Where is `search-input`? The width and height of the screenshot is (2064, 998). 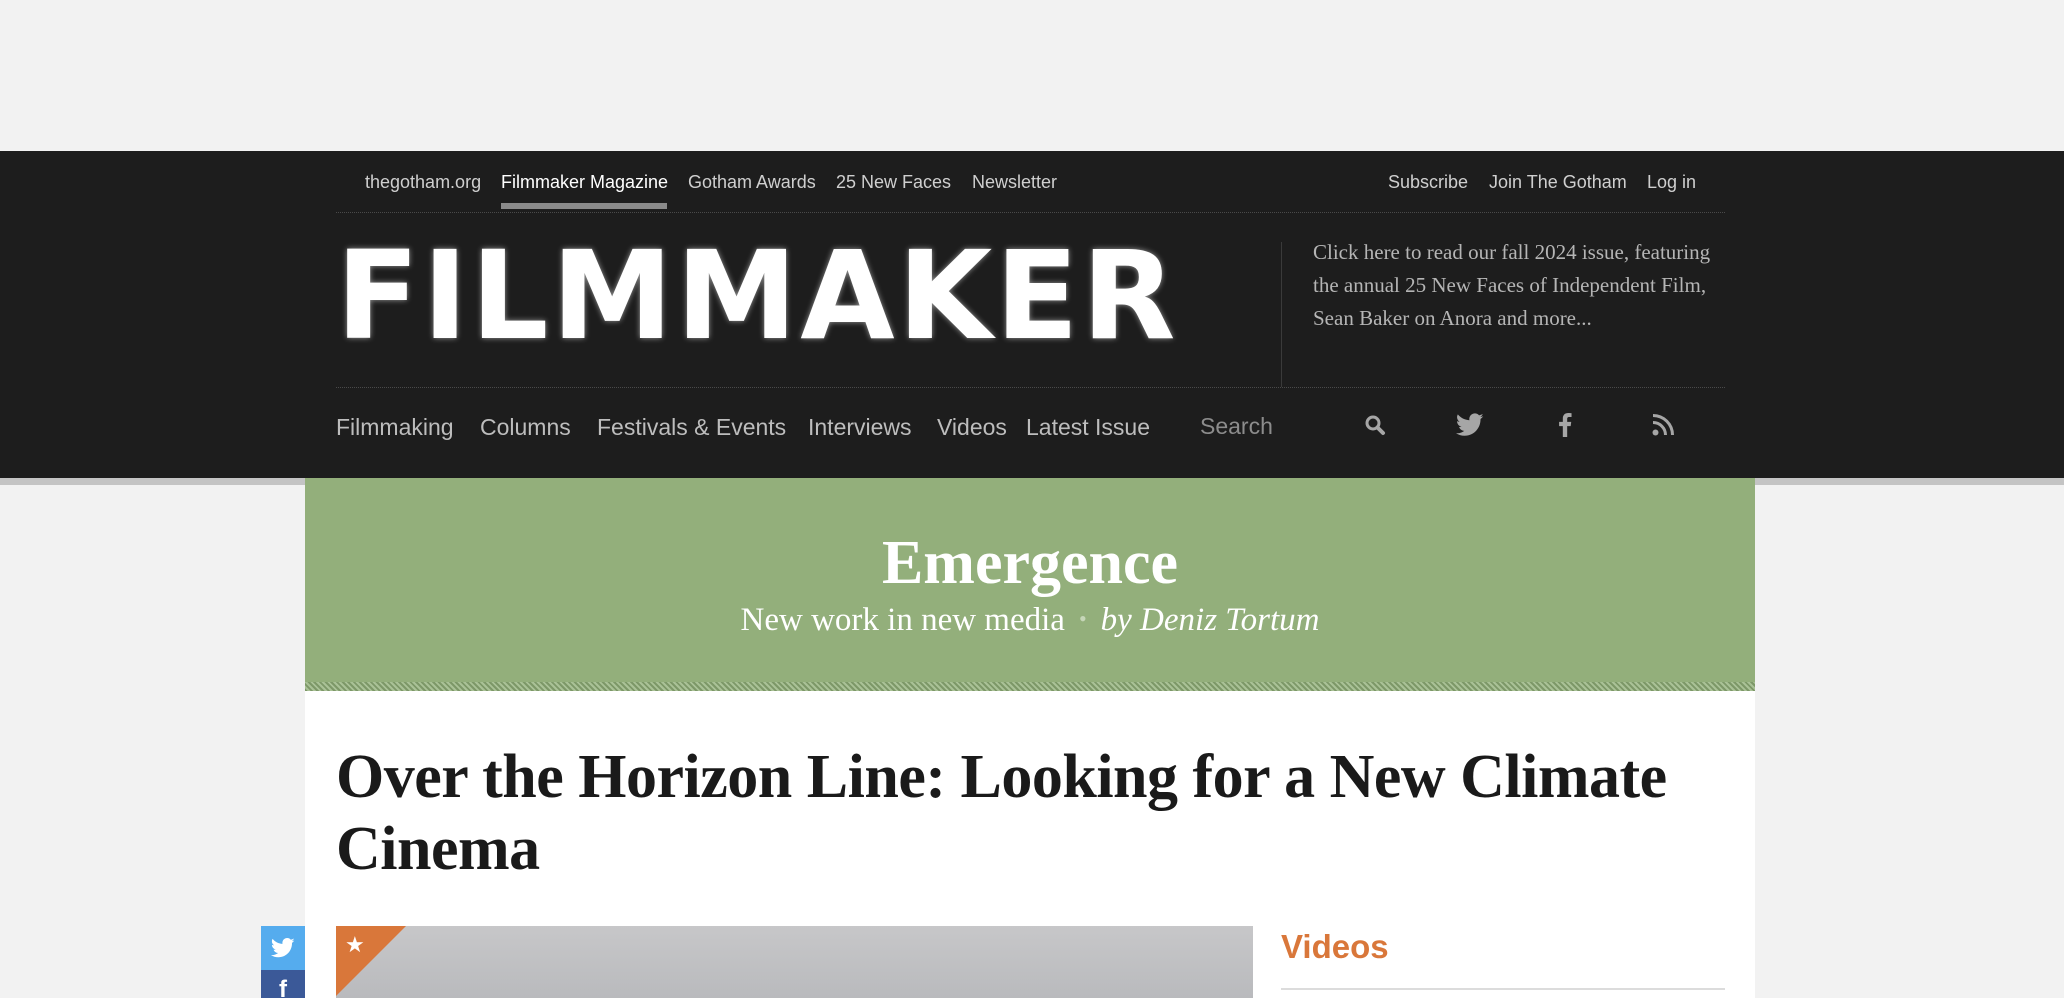
search-input is located at coordinates (1290, 426).